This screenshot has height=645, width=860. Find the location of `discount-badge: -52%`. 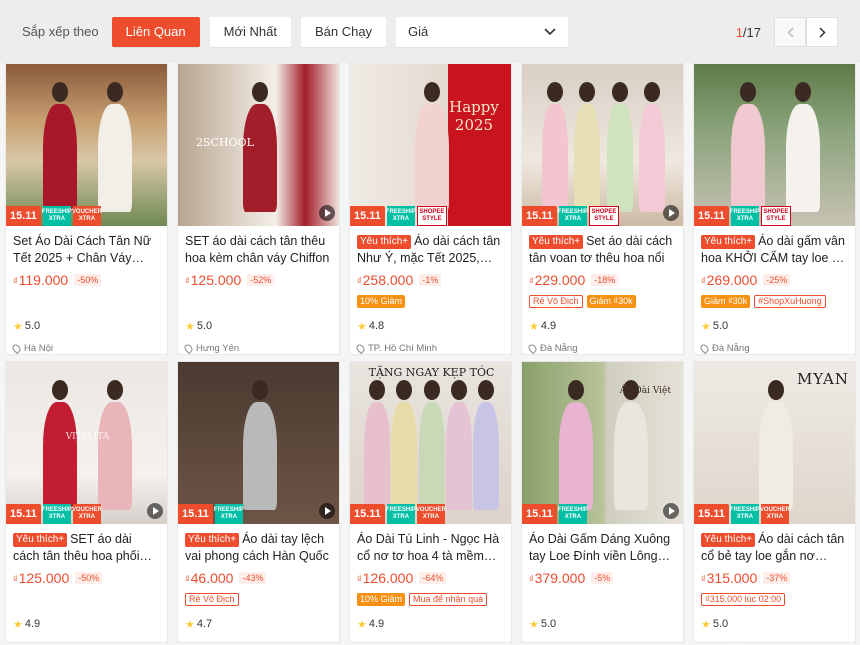

discount-badge: -52% is located at coordinates (261, 280).